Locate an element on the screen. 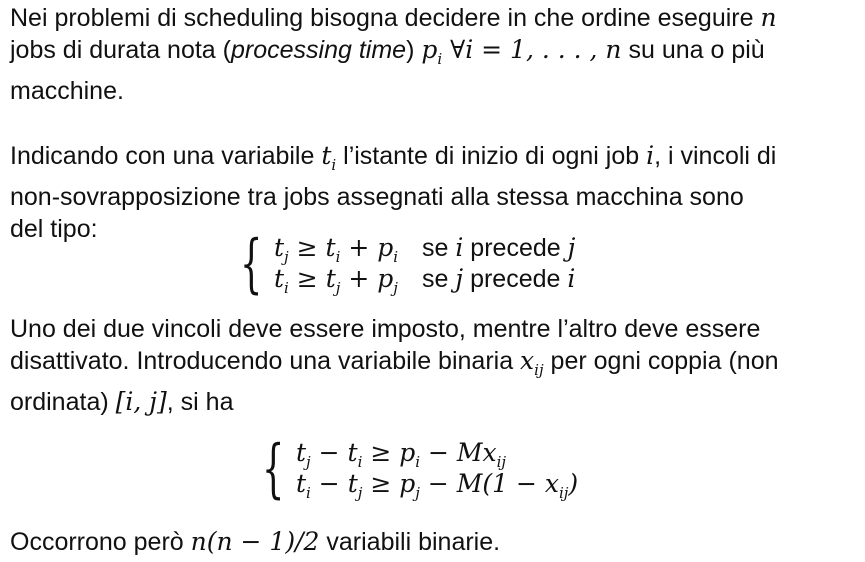 This screenshot has width=865, height=562. math-p: p is located at coordinates (429, 49).